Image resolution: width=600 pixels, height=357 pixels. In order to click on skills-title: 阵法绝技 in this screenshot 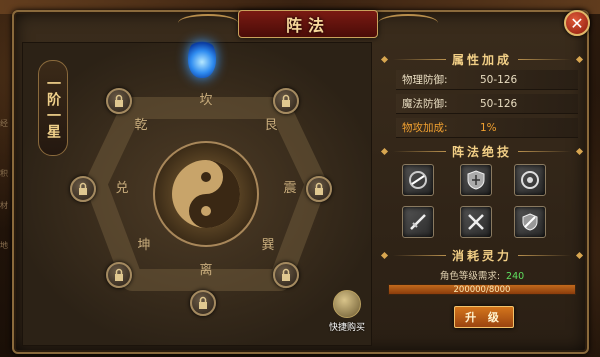, I will do `click(482, 151)`.